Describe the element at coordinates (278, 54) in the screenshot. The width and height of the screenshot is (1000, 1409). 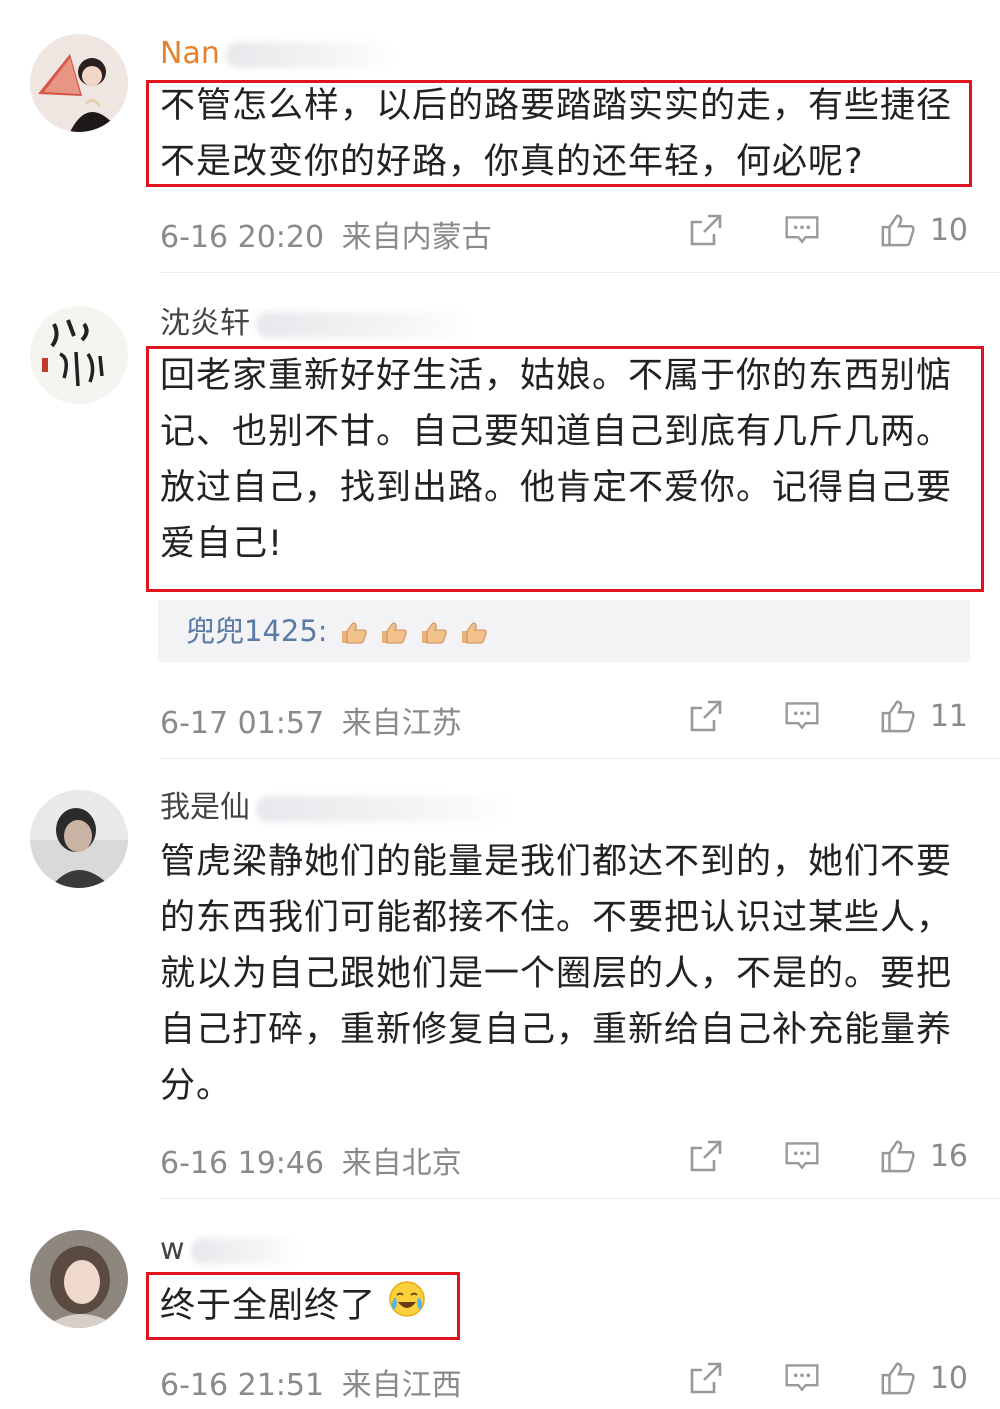
I see `username: Nan` at that location.